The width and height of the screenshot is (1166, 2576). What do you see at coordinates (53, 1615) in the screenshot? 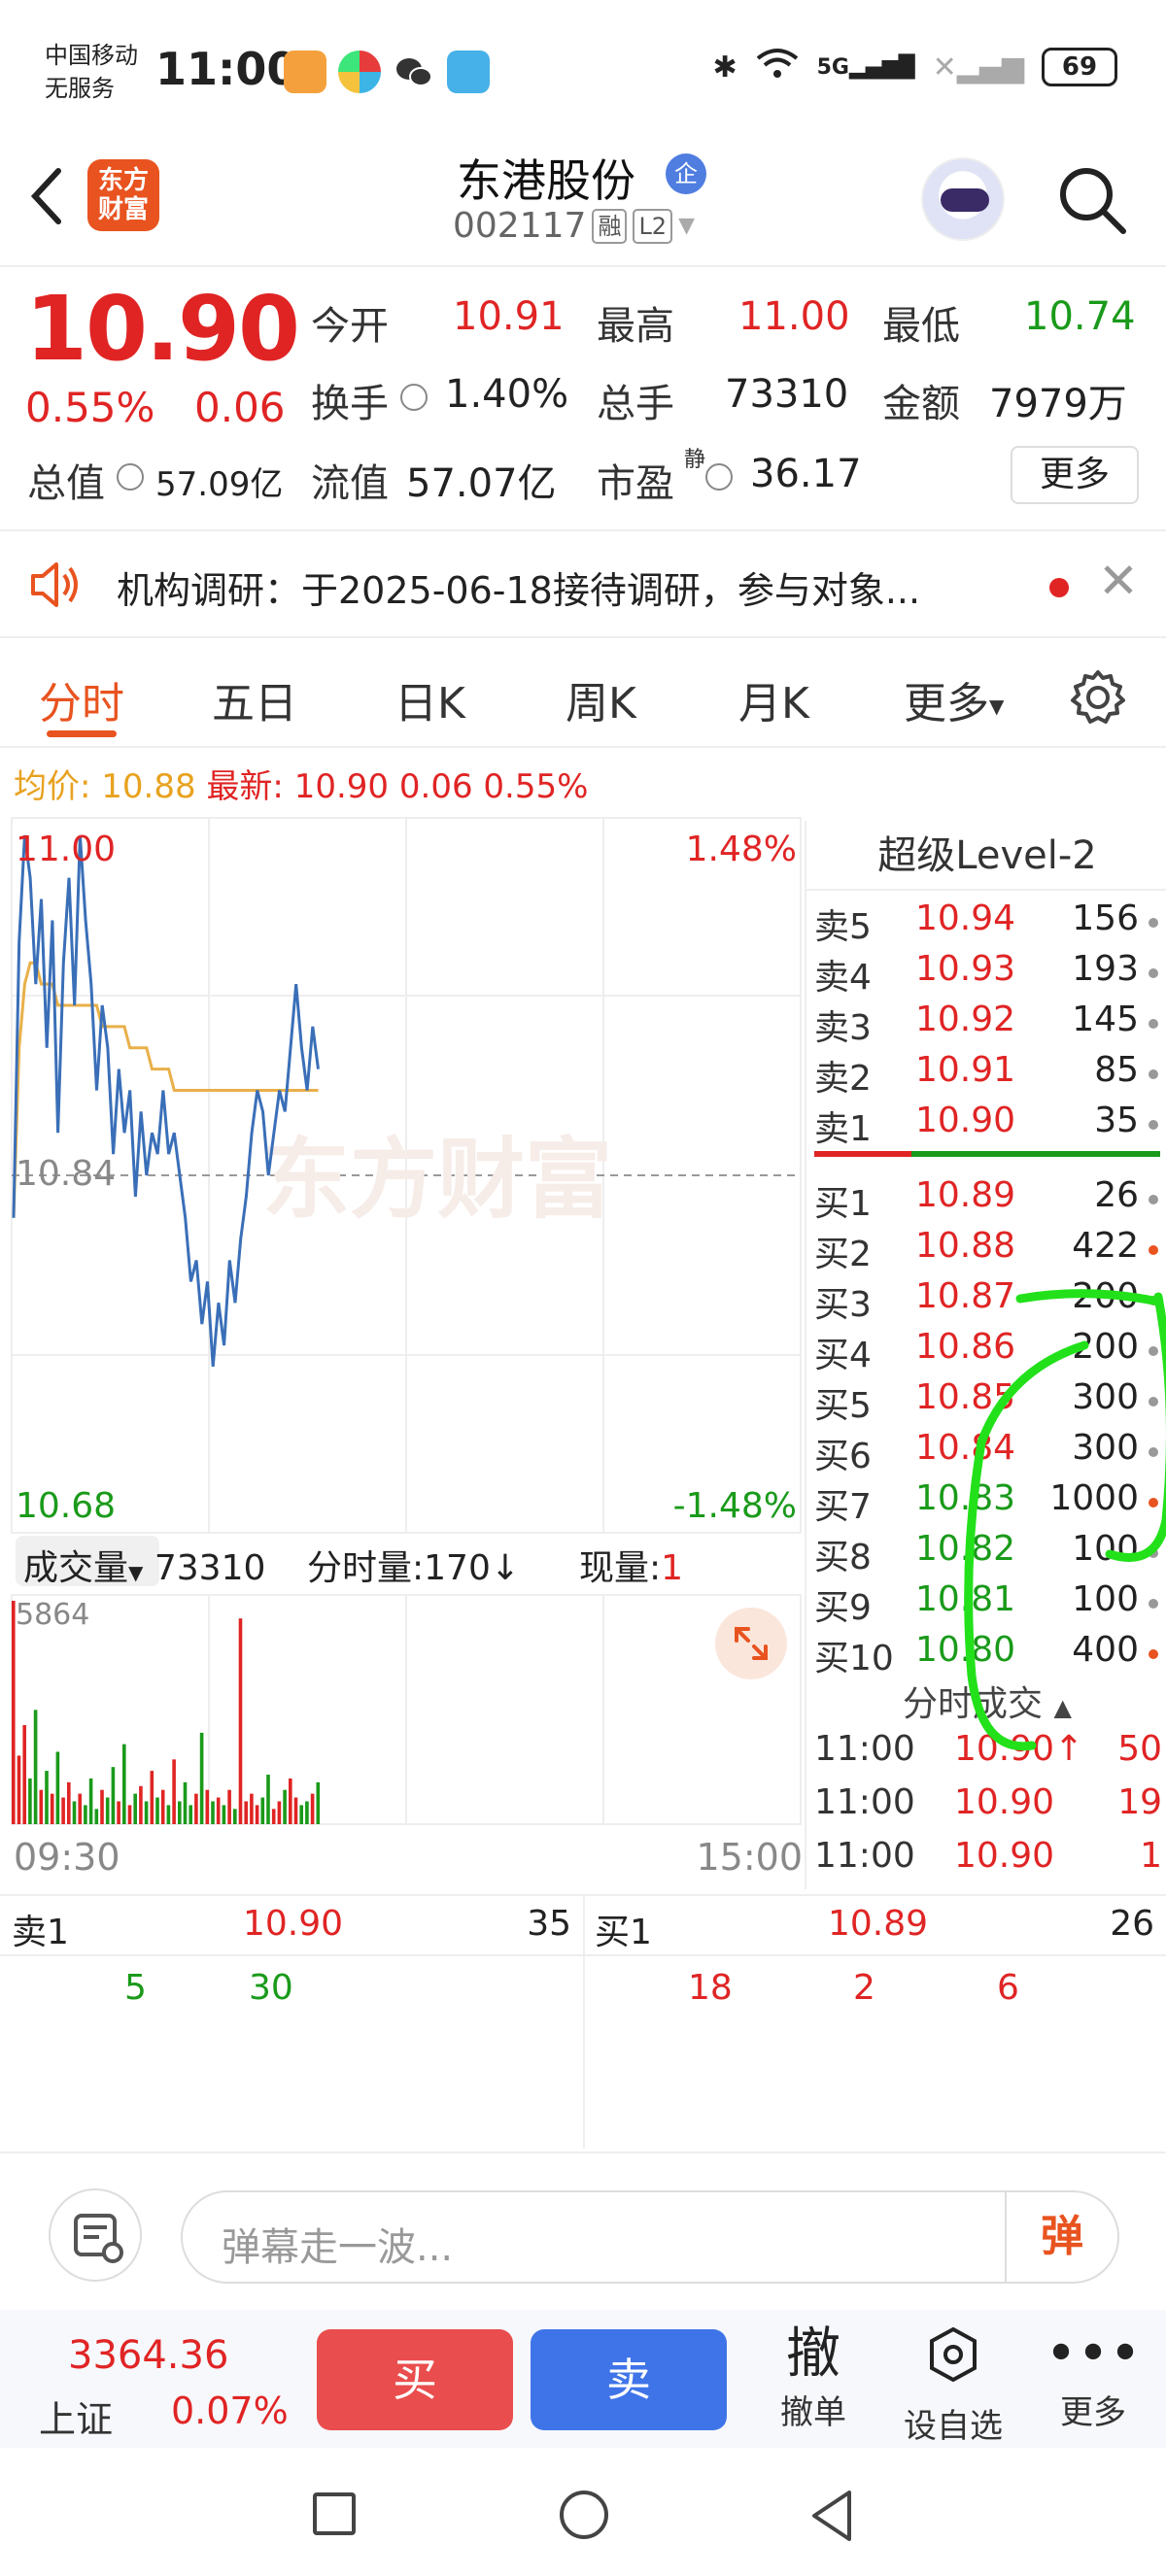
I see `volume-max-label: 5864` at bounding box center [53, 1615].